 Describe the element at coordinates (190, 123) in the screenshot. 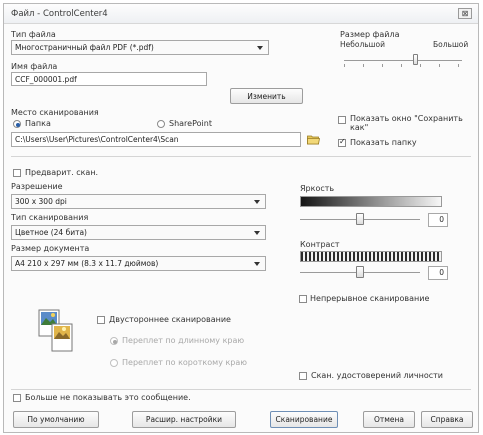

I see `sharepoint-radio-label: SharePoint` at that location.